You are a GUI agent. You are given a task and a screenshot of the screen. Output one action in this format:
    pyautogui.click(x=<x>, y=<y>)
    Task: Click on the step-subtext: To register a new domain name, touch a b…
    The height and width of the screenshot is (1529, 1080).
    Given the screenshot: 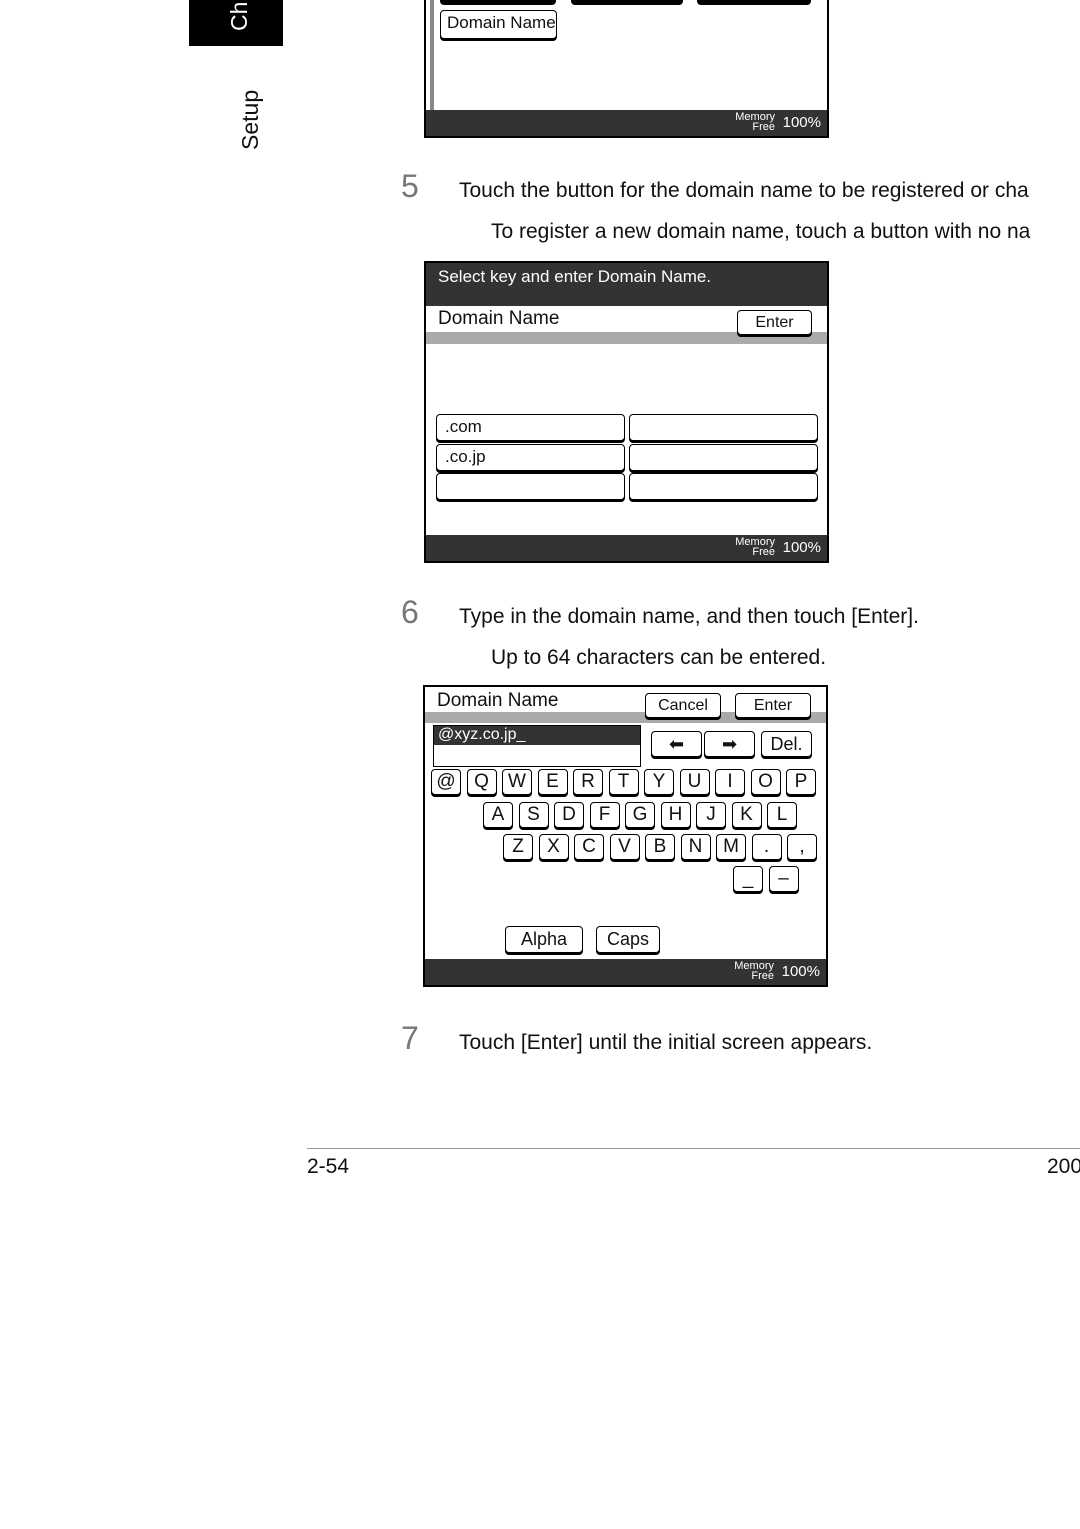 What is the action you would take?
    pyautogui.click(x=761, y=231)
    